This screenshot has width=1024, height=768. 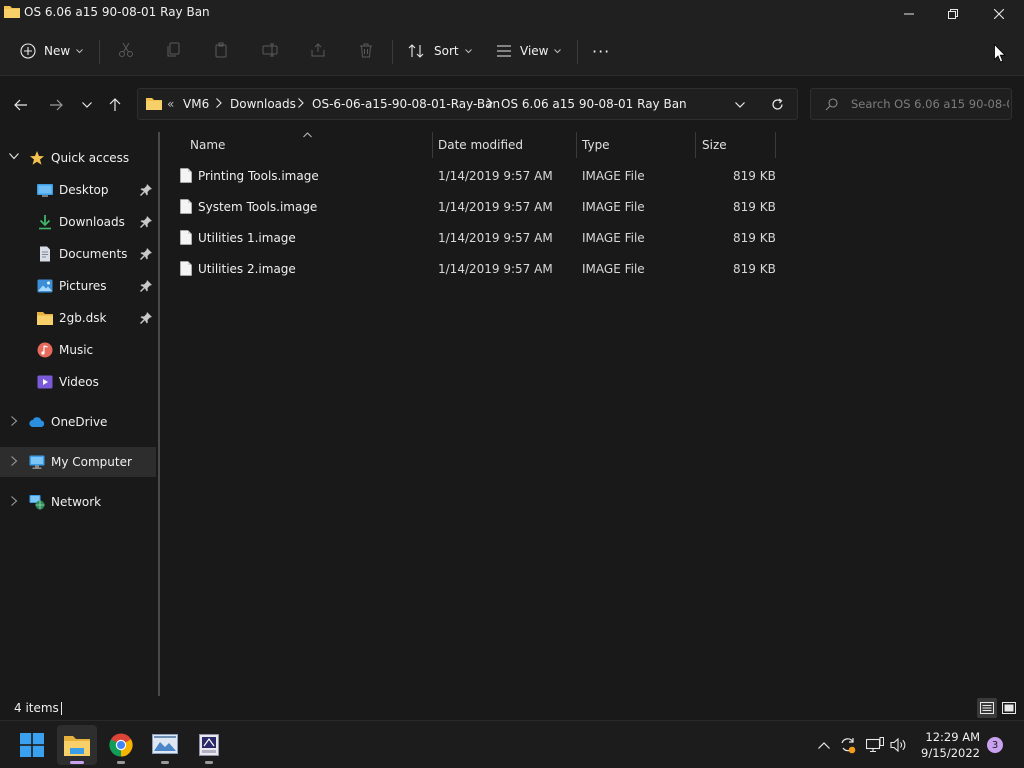 I want to click on arrow-up-icon, so click(x=115, y=104).